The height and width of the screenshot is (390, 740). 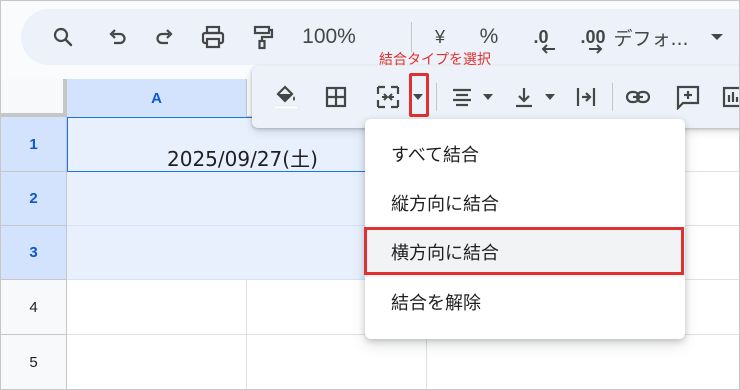 I want to click on cell-a5, so click(x=157, y=362).